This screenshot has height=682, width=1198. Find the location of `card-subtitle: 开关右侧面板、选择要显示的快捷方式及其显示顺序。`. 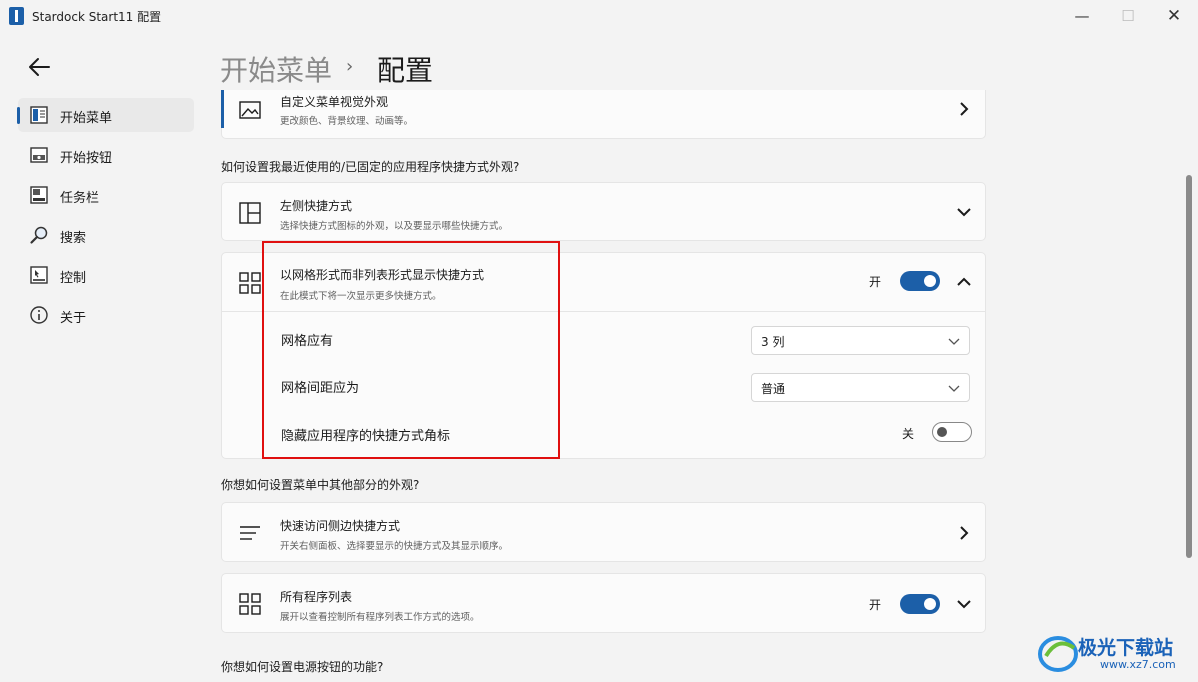

card-subtitle: 开关右侧面板、选择要显示的快捷方式及其显示顺序。 is located at coordinates (394, 546).